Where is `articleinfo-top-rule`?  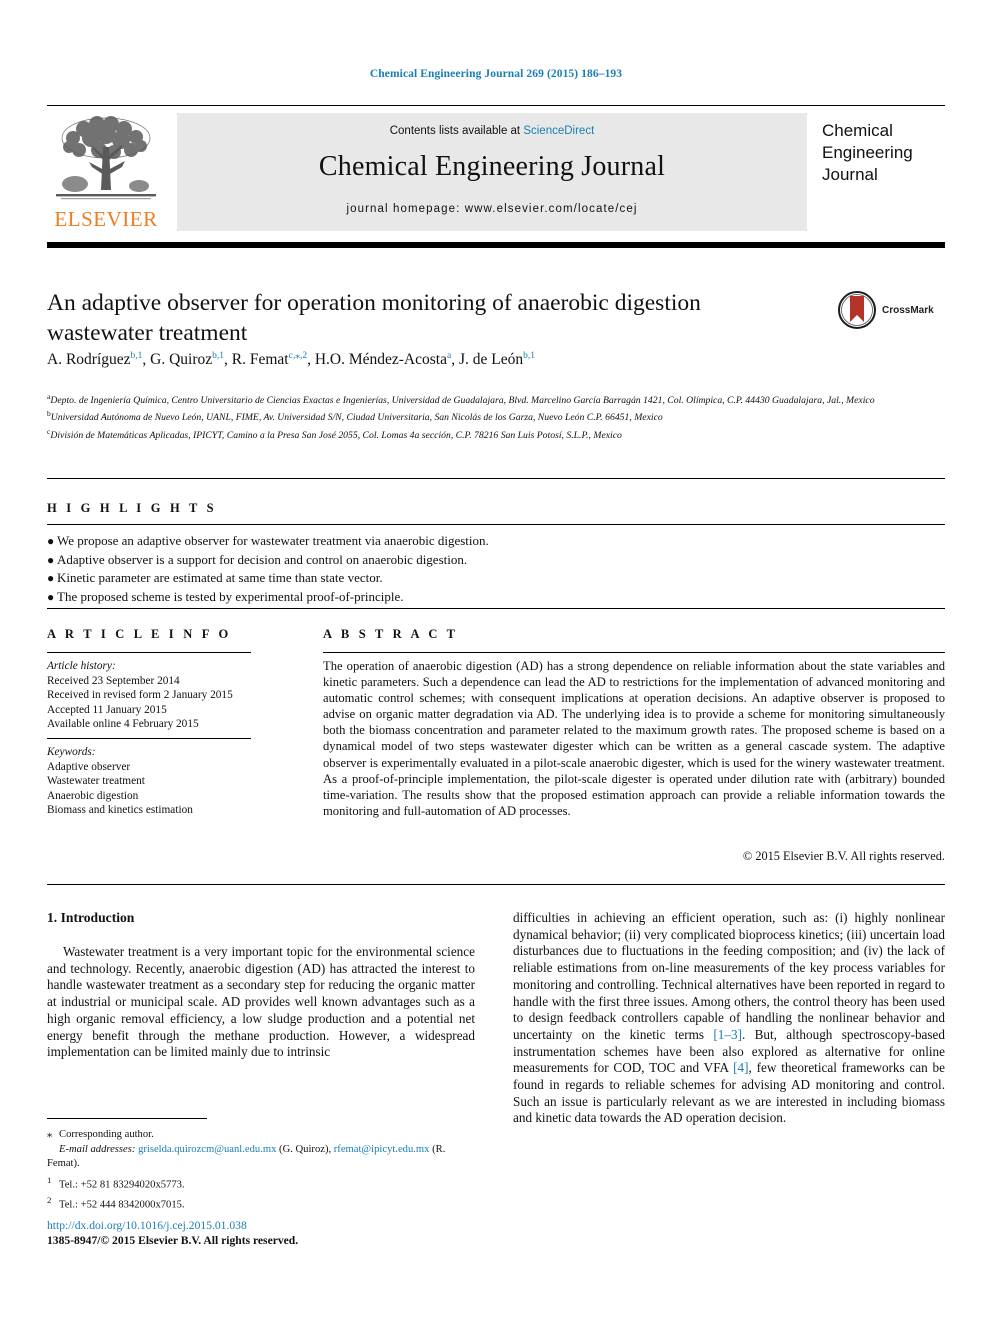
articleinfo-top-rule is located at coordinates (496, 608).